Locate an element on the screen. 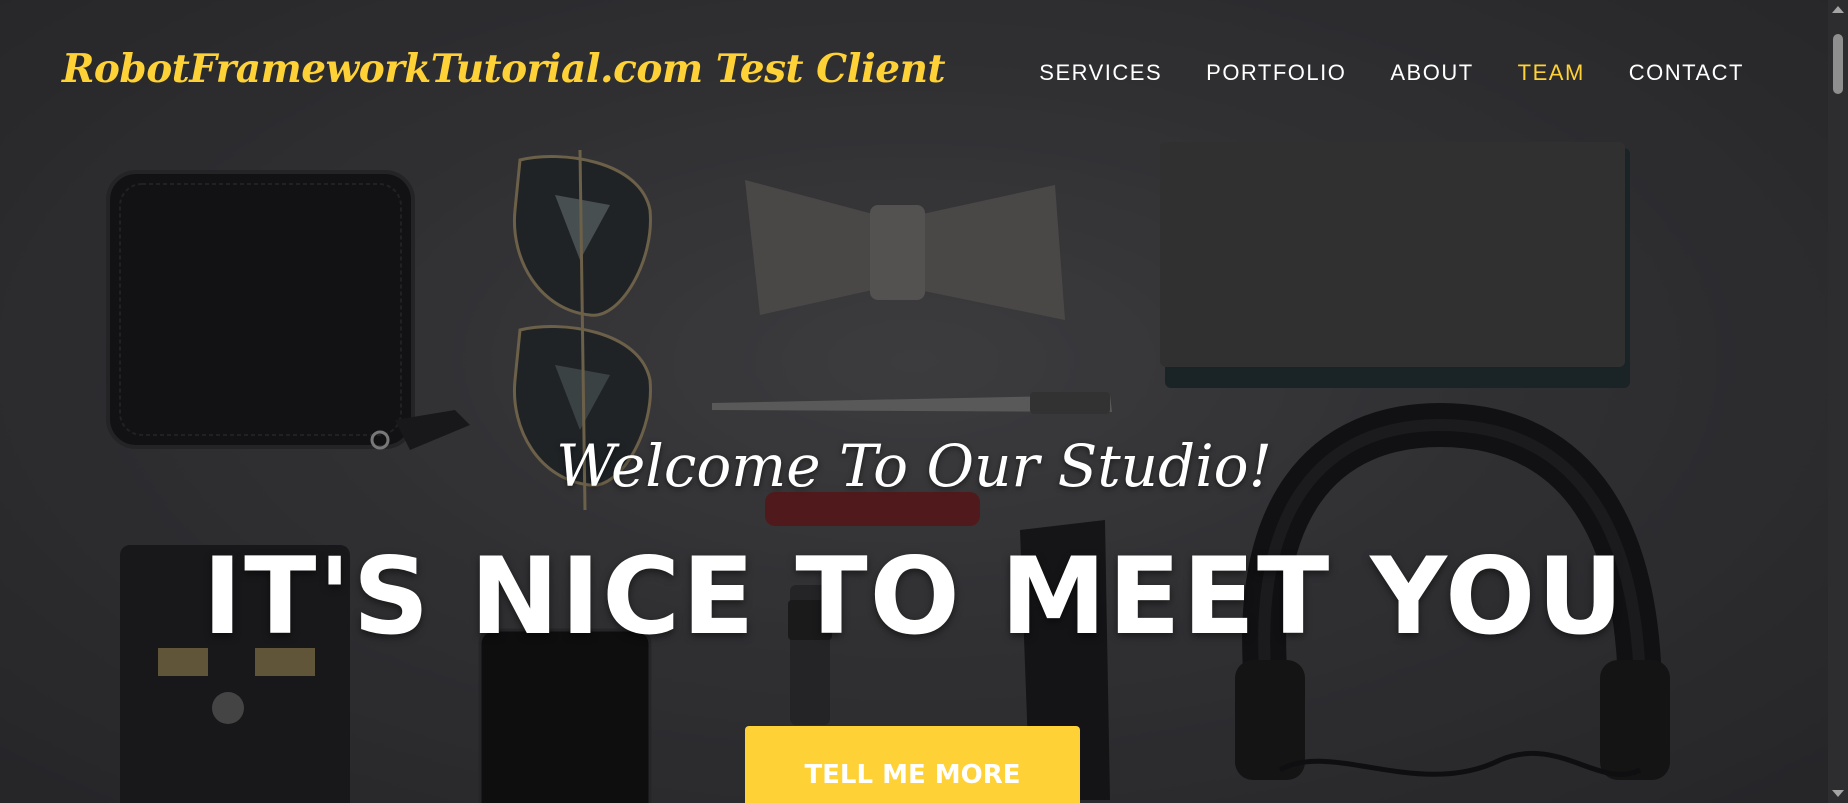 The height and width of the screenshot is (803, 1848). nav-link-portfolio: PORTFOLIO is located at coordinates (1276, 72).